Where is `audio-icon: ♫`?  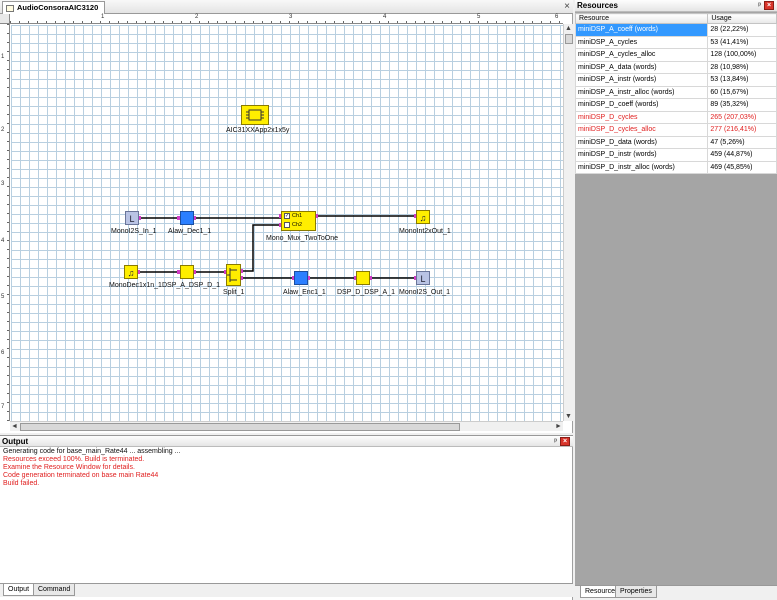
audio-icon: ♫ is located at coordinates (131, 273).